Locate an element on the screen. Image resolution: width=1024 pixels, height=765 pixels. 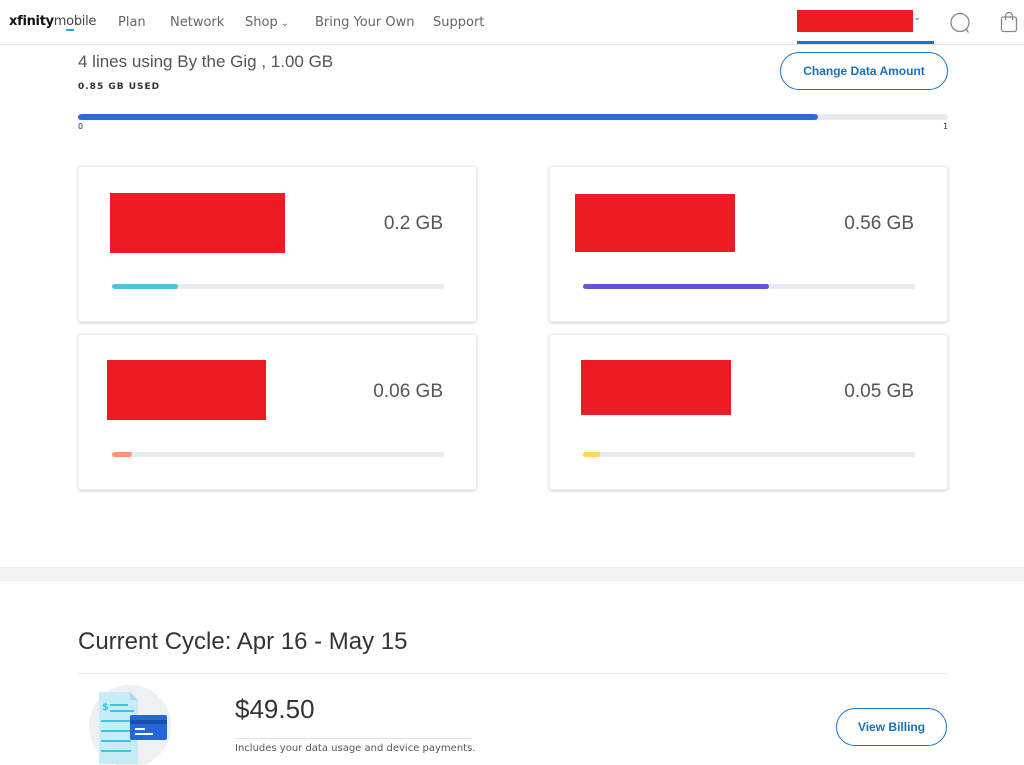
view-billing-button: View Billing is located at coordinates (891, 727).